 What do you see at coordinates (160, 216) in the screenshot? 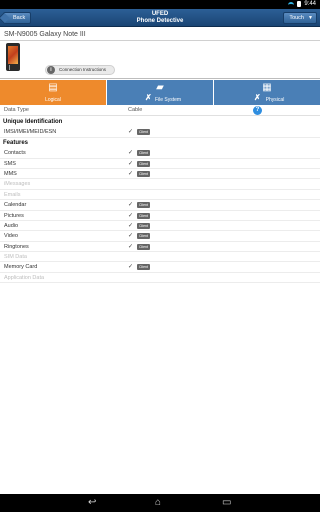
I see `list-item: Pictures ✓ Client` at bounding box center [160, 216].